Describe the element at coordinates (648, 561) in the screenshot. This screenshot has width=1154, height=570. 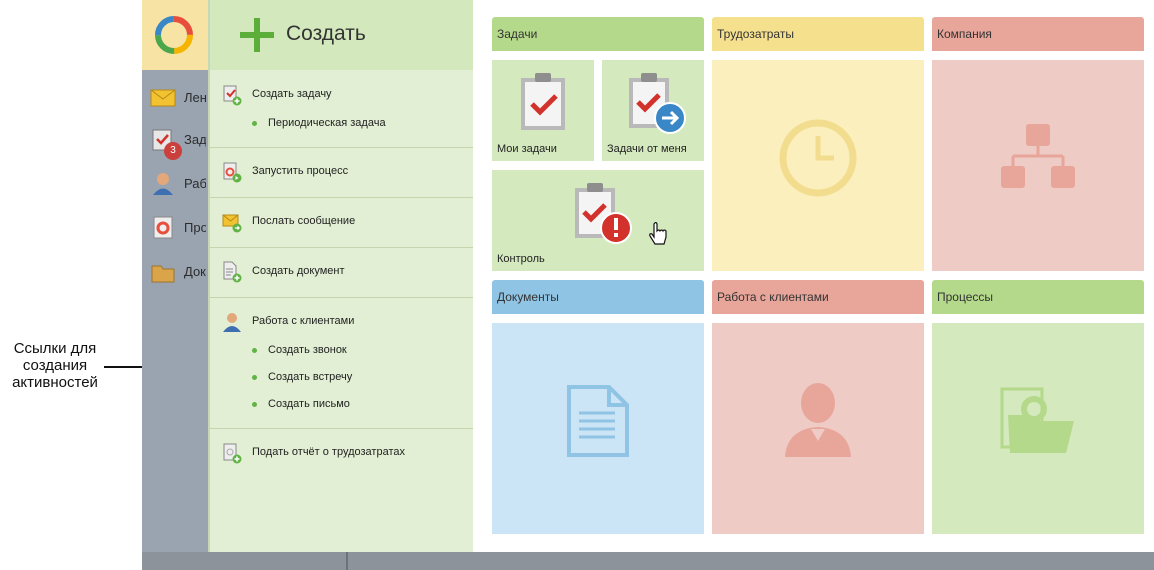
I see `bottom-status-bar` at that location.